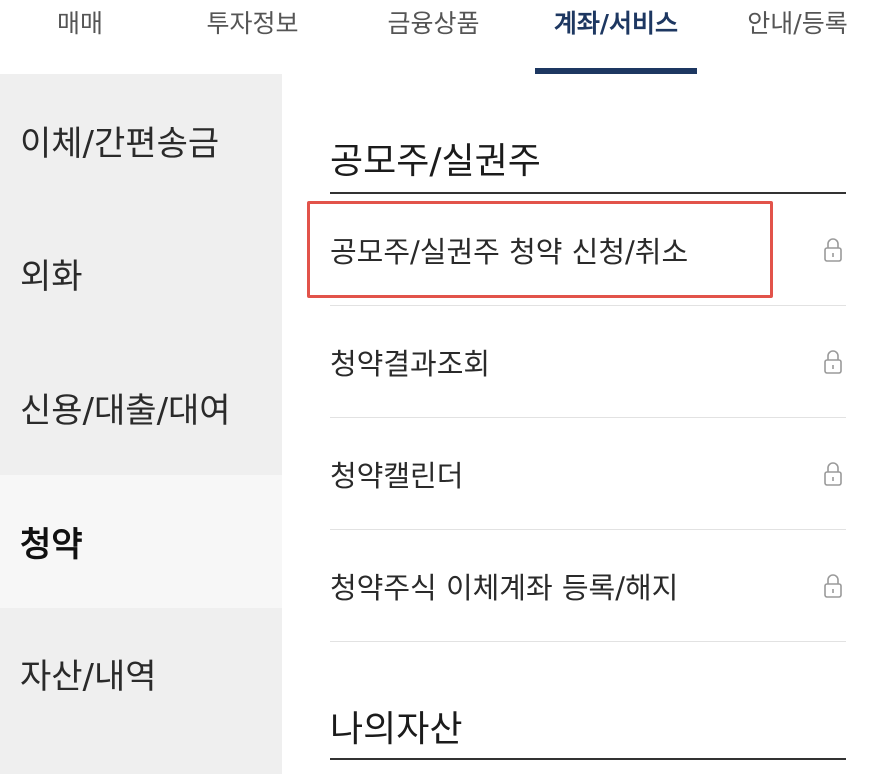 The image size is (873, 774). I want to click on sidebar-item-assets-history: 자산/내역, so click(141, 673).